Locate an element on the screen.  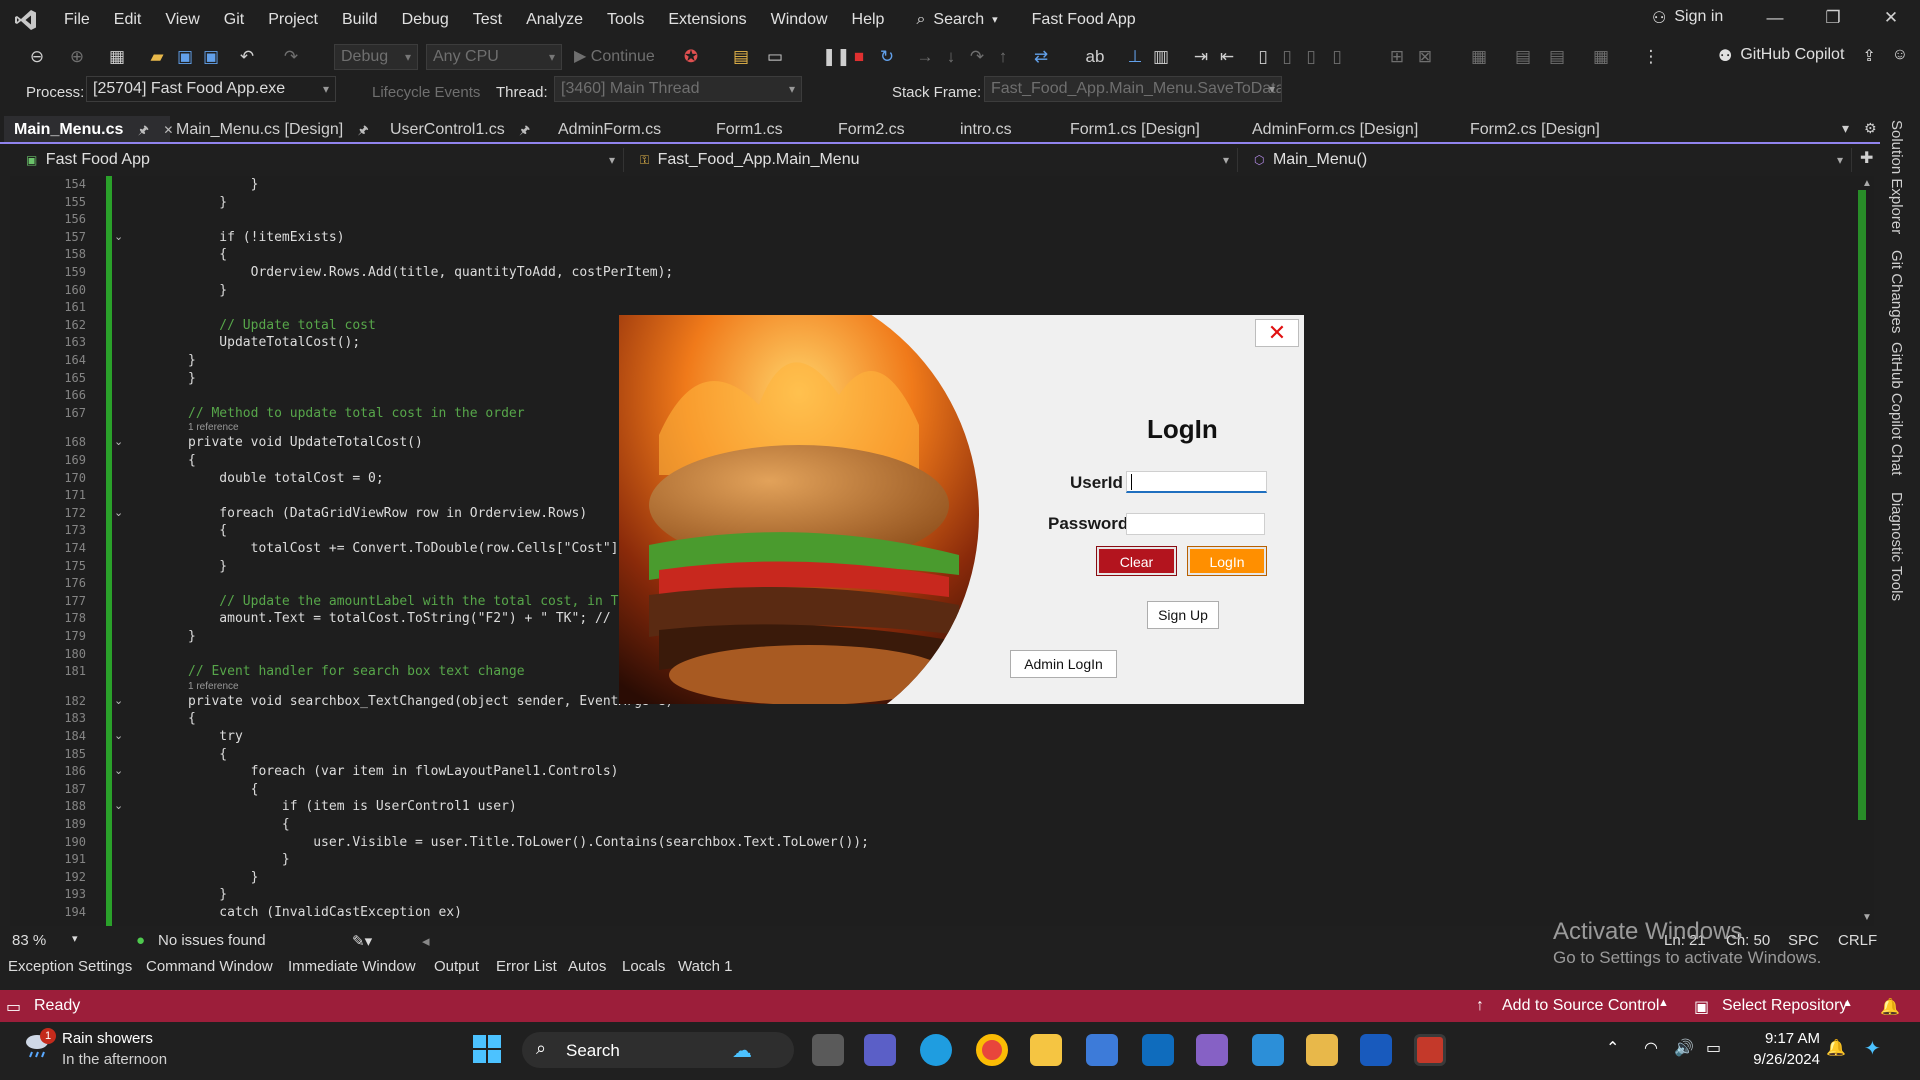
tab-form1-cs: Form1.cs is located at coordinates (769, 130).